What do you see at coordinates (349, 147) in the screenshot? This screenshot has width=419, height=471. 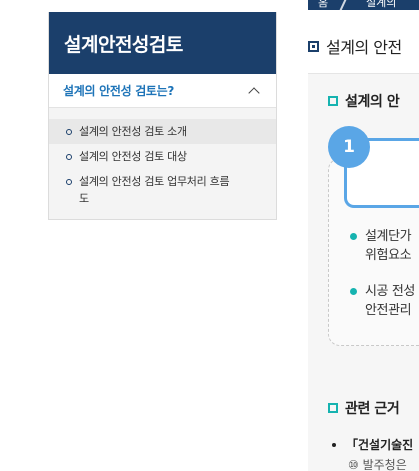 I see `step-number-badge: 1` at bounding box center [349, 147].